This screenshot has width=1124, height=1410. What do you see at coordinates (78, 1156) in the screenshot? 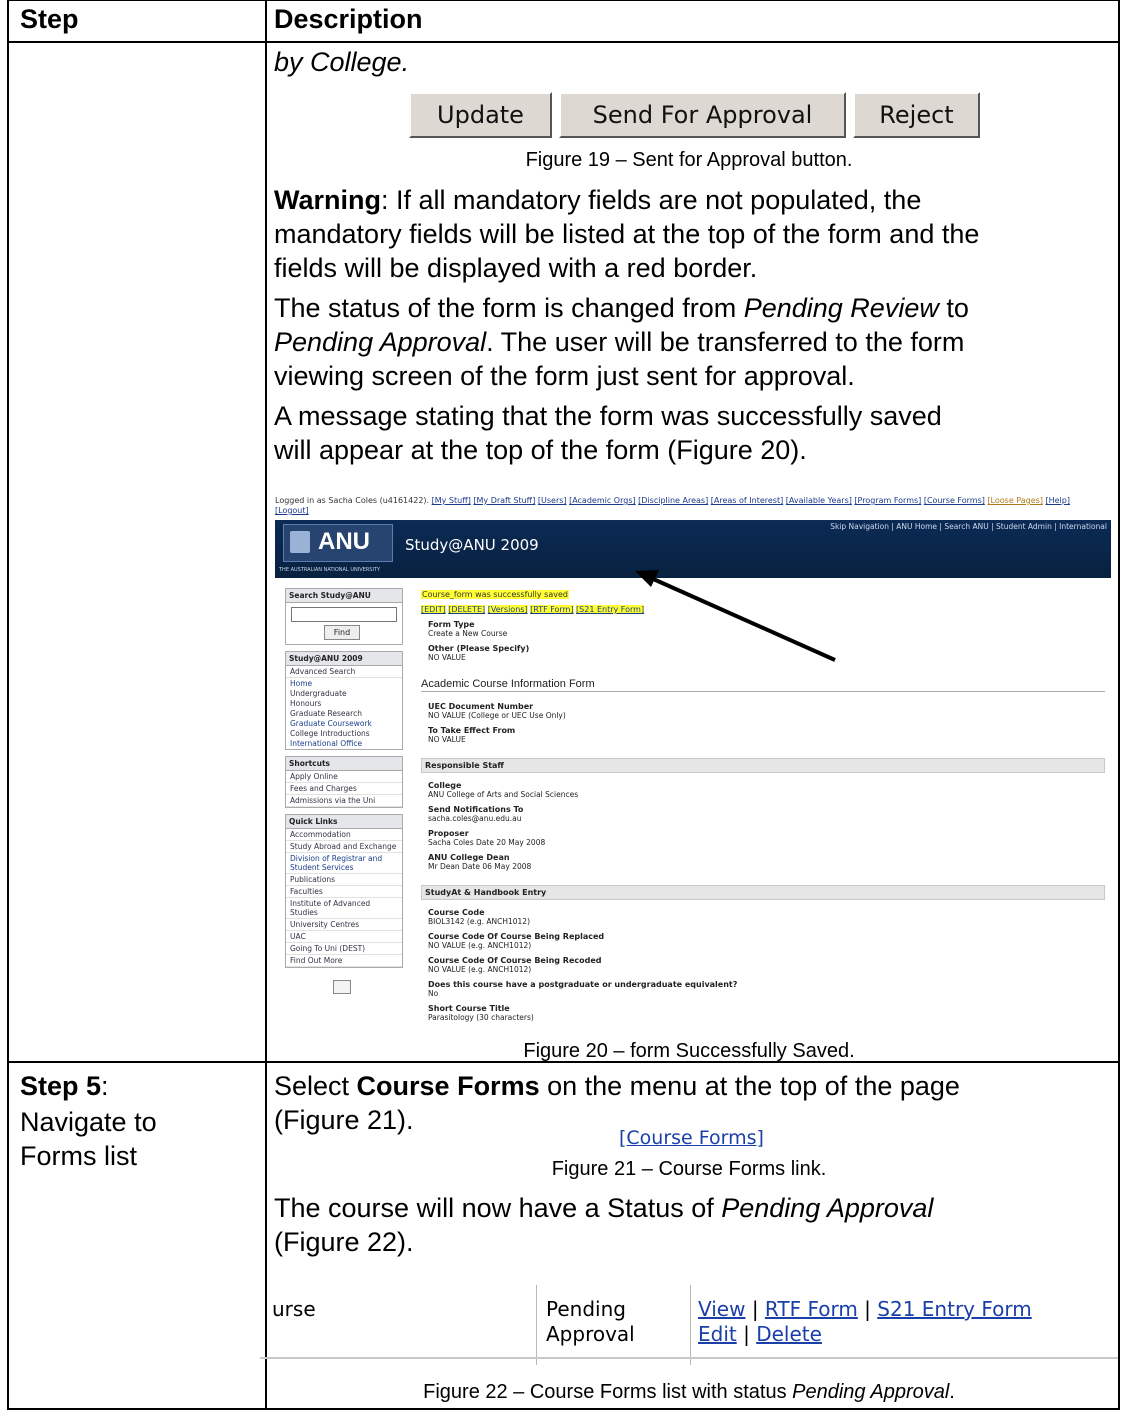
I see `step-5-desc-2: Forms list` at bounding box center [78, 1156].